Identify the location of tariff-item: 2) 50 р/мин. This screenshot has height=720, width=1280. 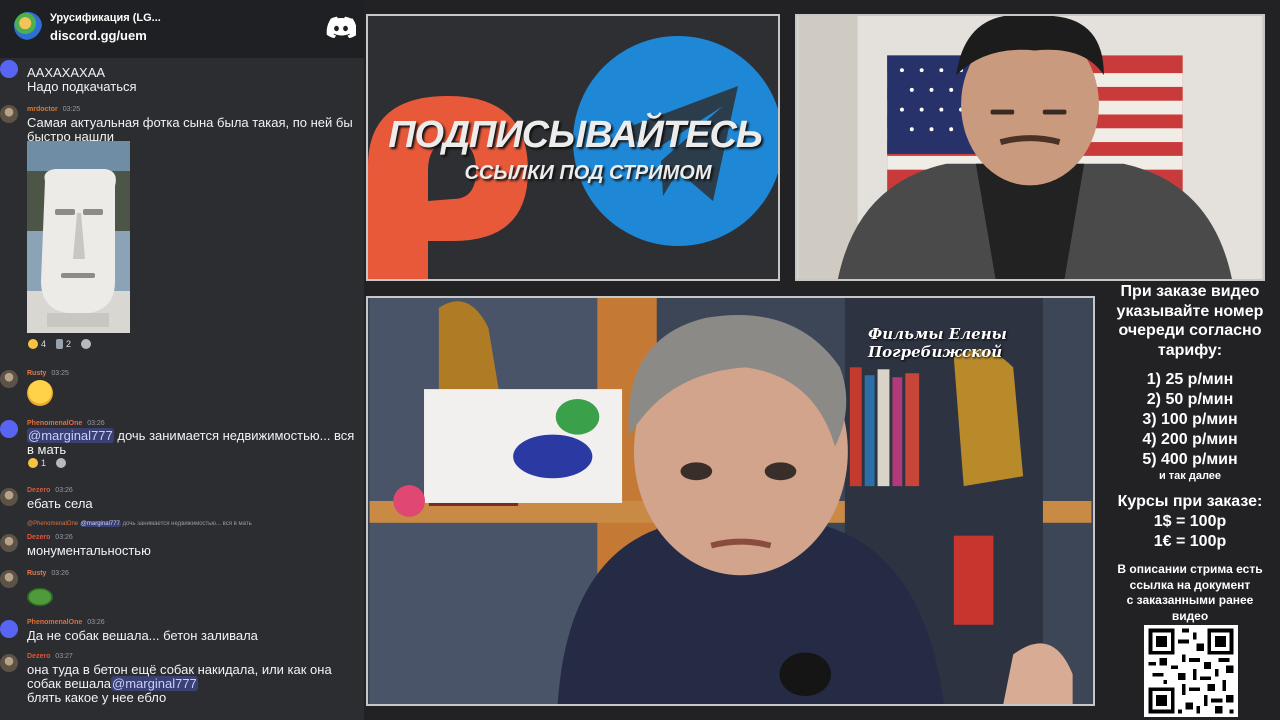
(1190, 399).